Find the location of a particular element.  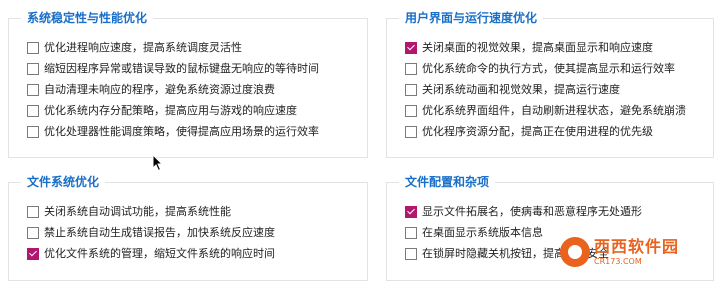

option-row: 自动清理未响应的程序，避免系统资源过度浪费 is located at coordinates (197, 89).